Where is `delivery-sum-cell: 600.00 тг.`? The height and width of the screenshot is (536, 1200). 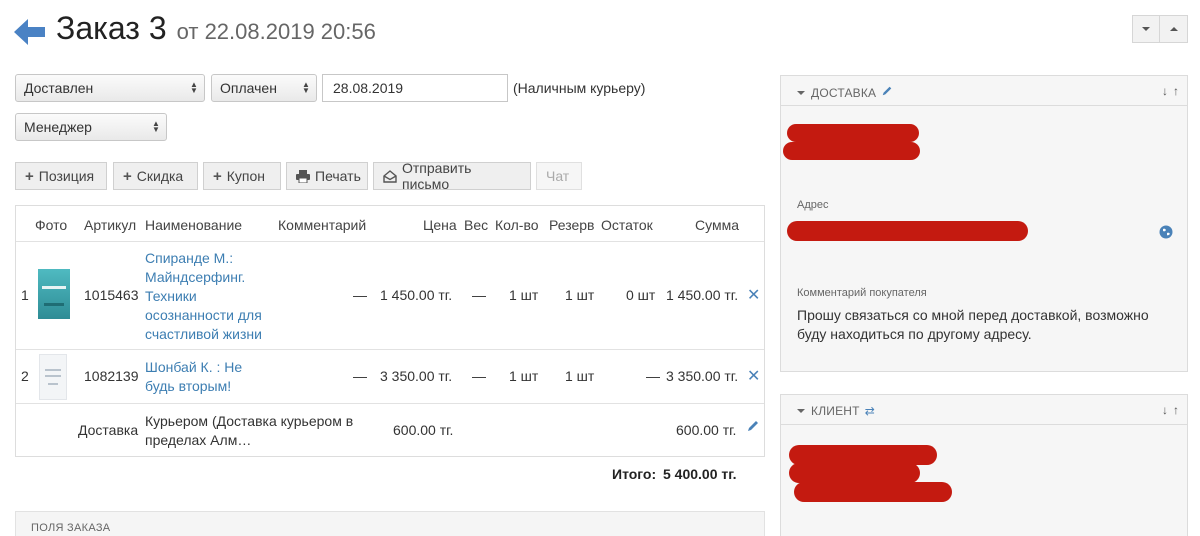 delivery-sum-cell: 600.00 тг. is located at coordinates (706, 430).